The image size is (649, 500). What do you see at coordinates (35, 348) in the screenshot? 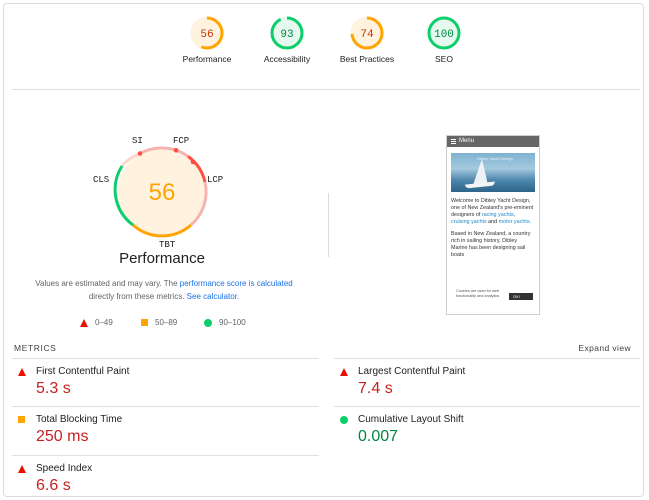
I see `metrics-header: METRICS` at bounding box center [35, 348].